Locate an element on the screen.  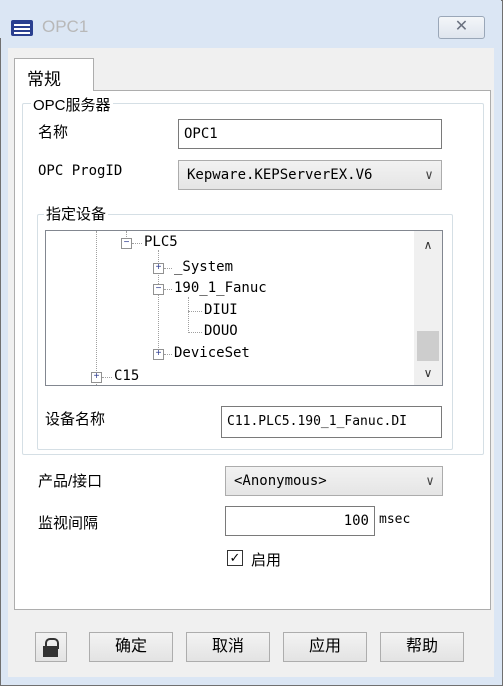
product-value: <Anonymous> is located at coordinates (280, 481).